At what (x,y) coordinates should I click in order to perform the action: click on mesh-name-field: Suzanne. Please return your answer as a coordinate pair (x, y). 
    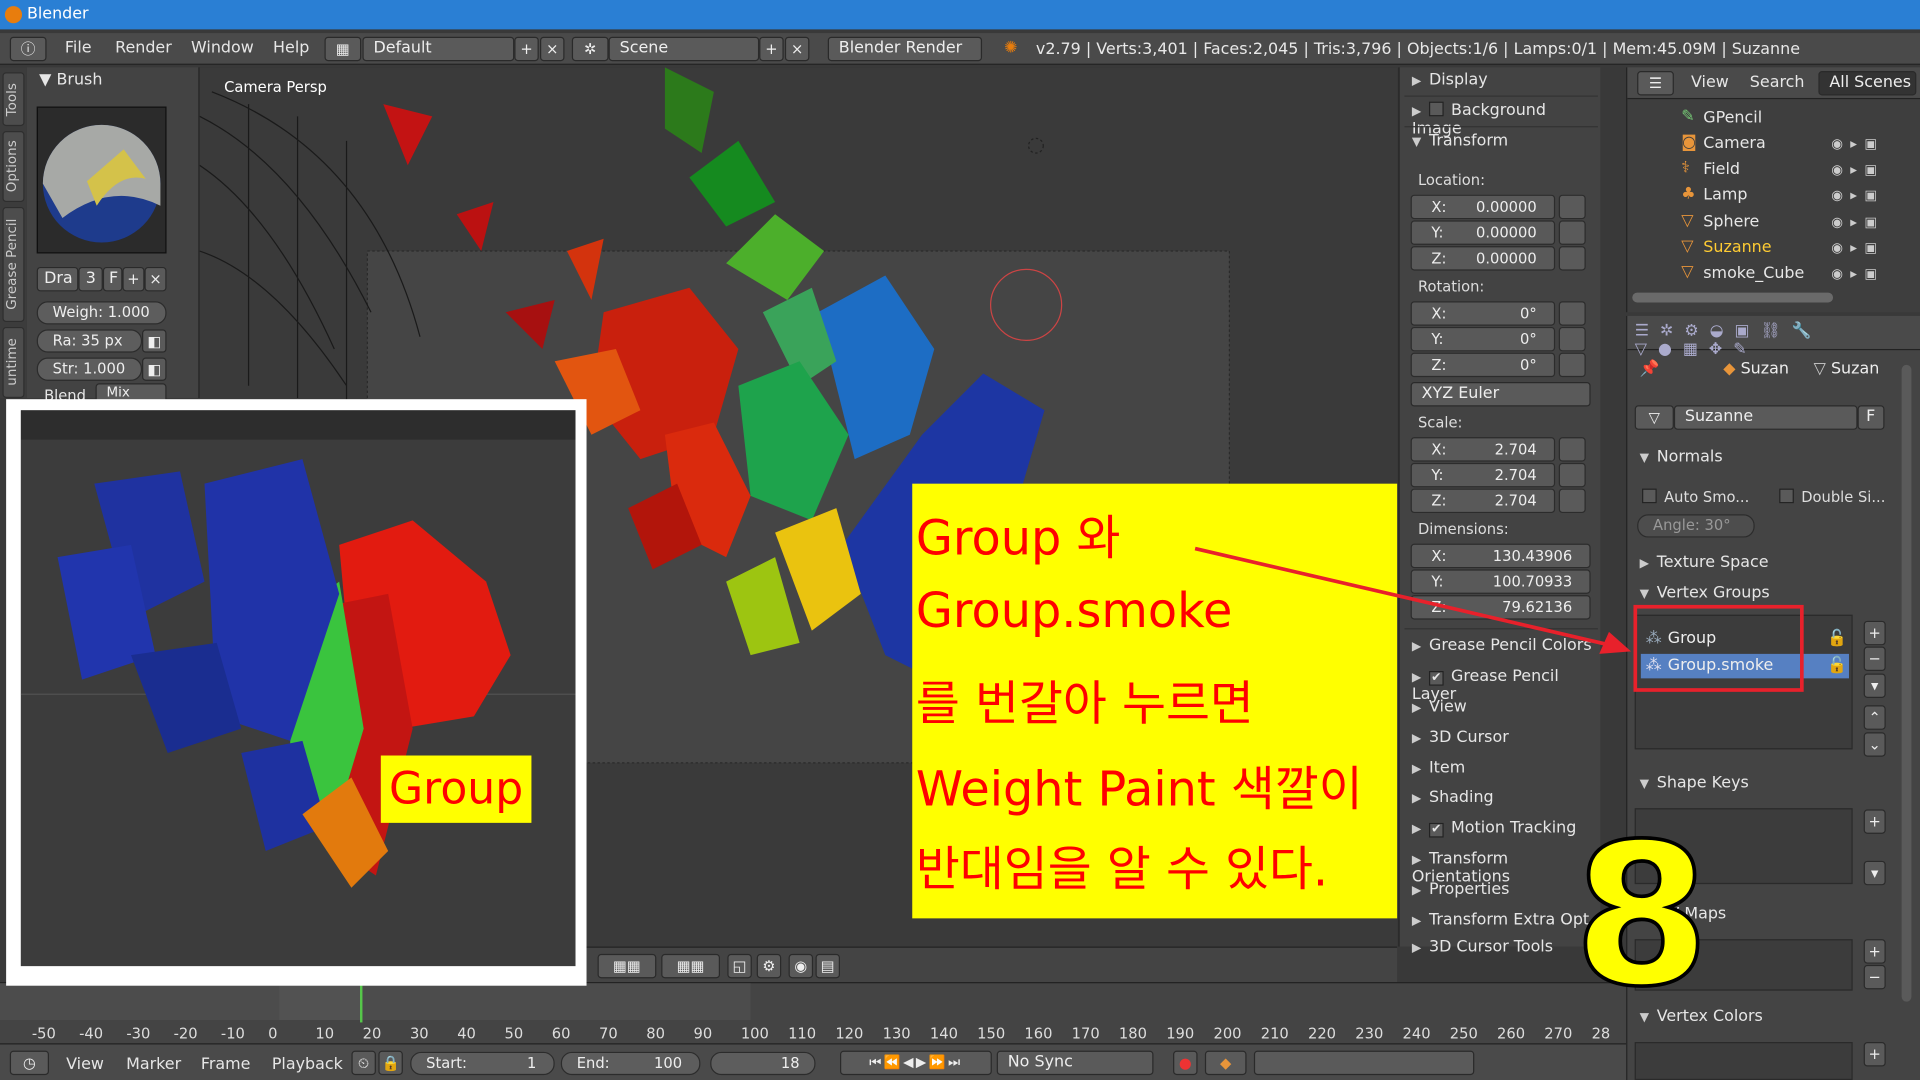
    Looking at the image, I should click on (1765, 417).